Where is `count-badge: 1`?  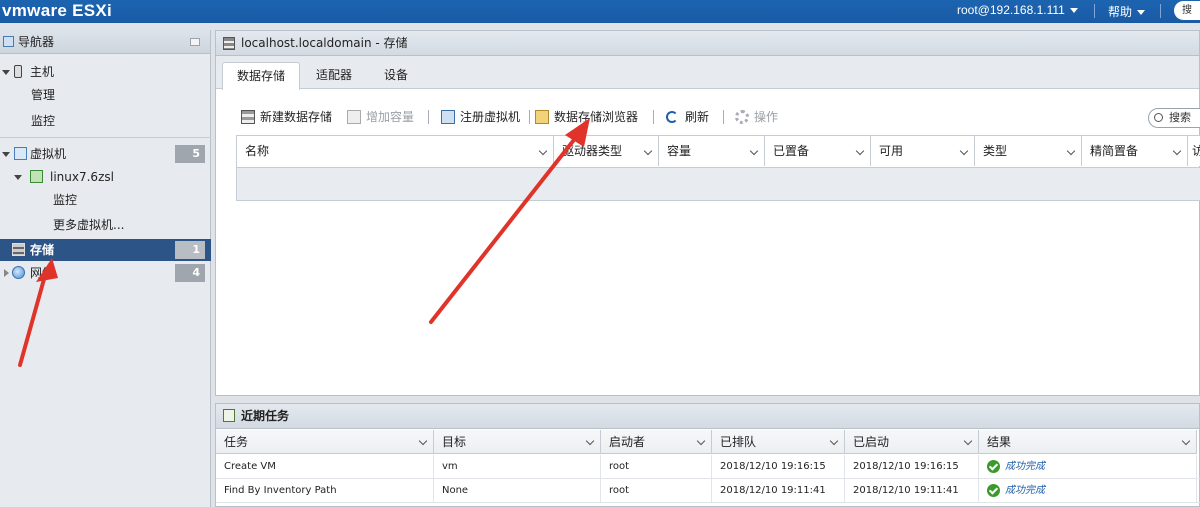
count-badge: 1 is located at coordinates (190, 250).